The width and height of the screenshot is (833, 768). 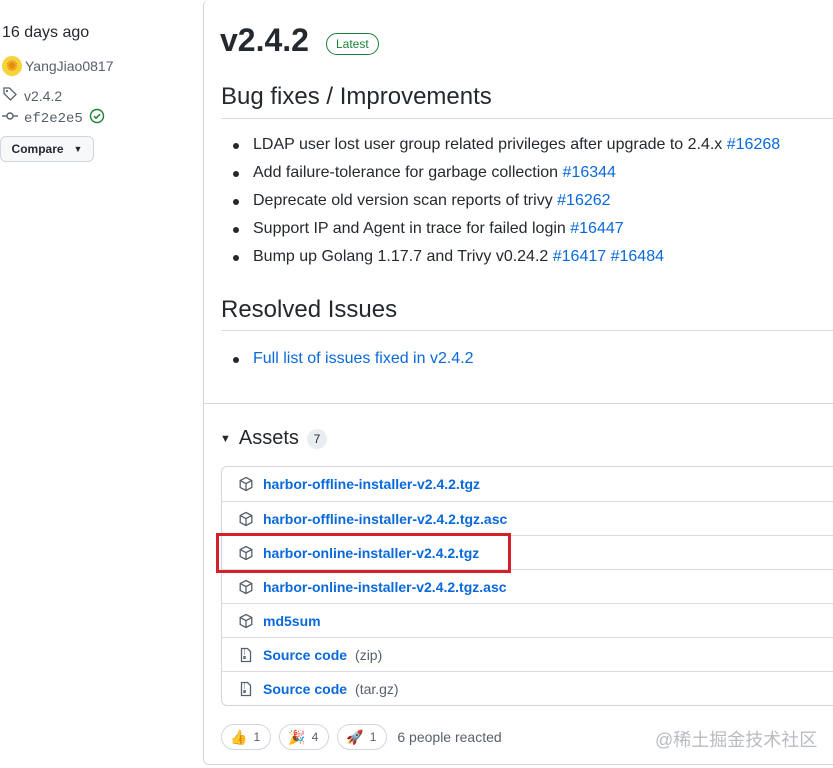 I want to click on asset-link: harbor-offline-installer-v2.4.2.tgz.asc, so click(x=385, y=519).